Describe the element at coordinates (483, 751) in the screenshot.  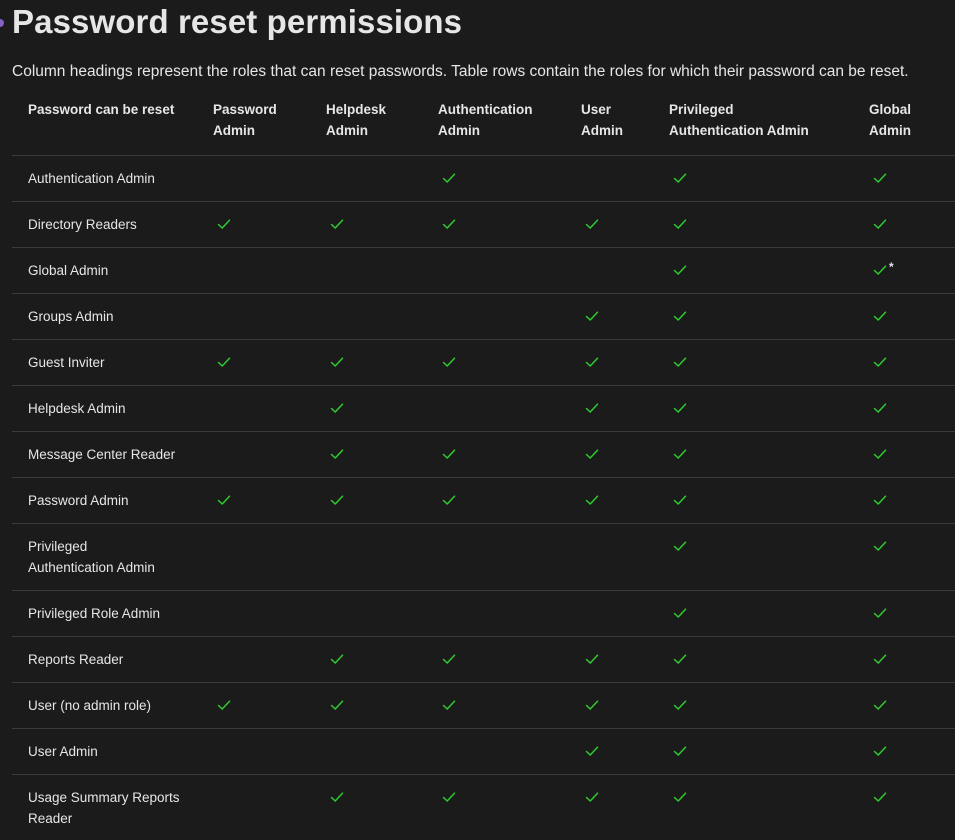
I see `table-row: User Admin` at that location.